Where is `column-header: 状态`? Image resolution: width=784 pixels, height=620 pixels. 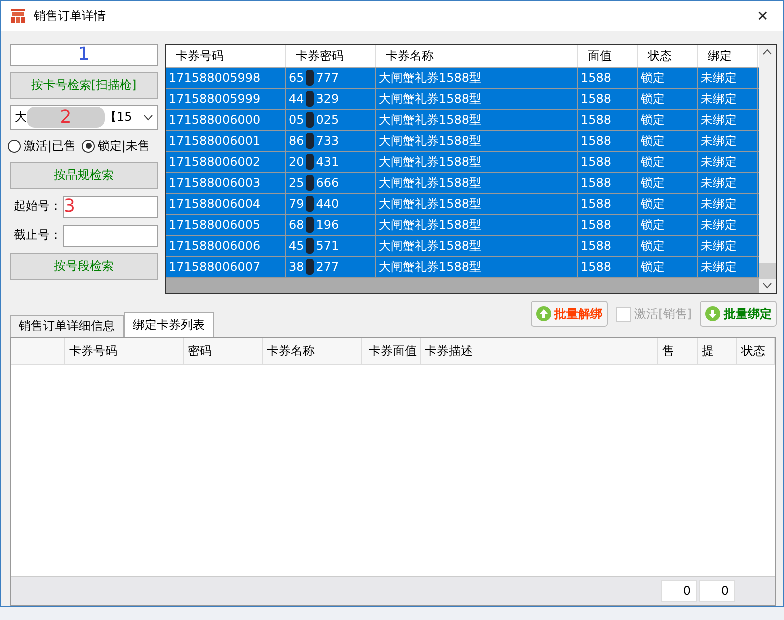 column-header: 状态 is located at coordinates (753, 351).